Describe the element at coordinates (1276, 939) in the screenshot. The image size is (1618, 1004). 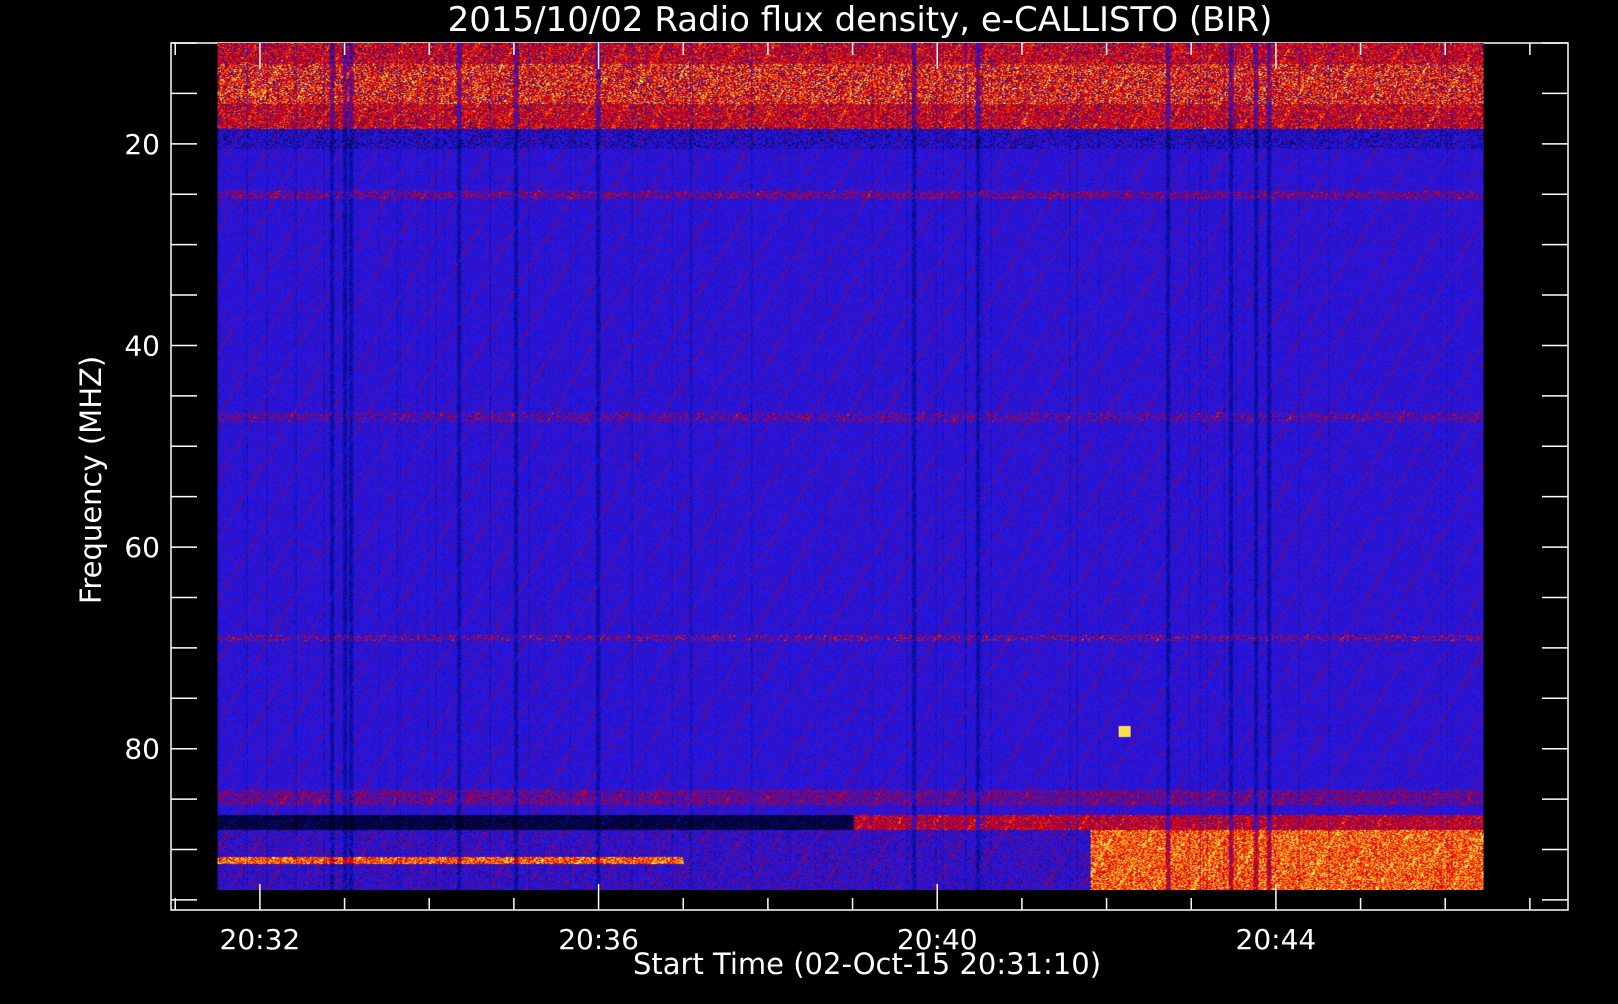
I see `x-tick-label: 20:44` at that location.